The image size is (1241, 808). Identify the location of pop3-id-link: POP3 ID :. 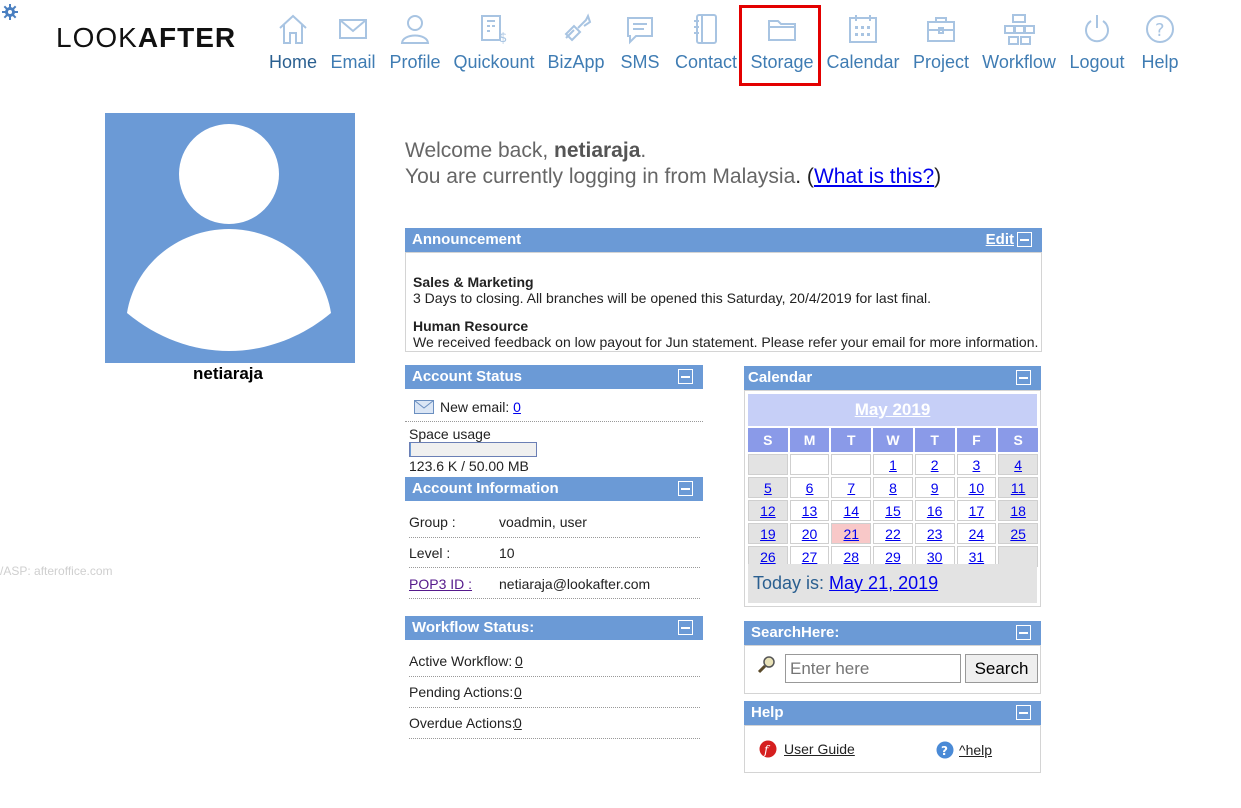
(440, 584).